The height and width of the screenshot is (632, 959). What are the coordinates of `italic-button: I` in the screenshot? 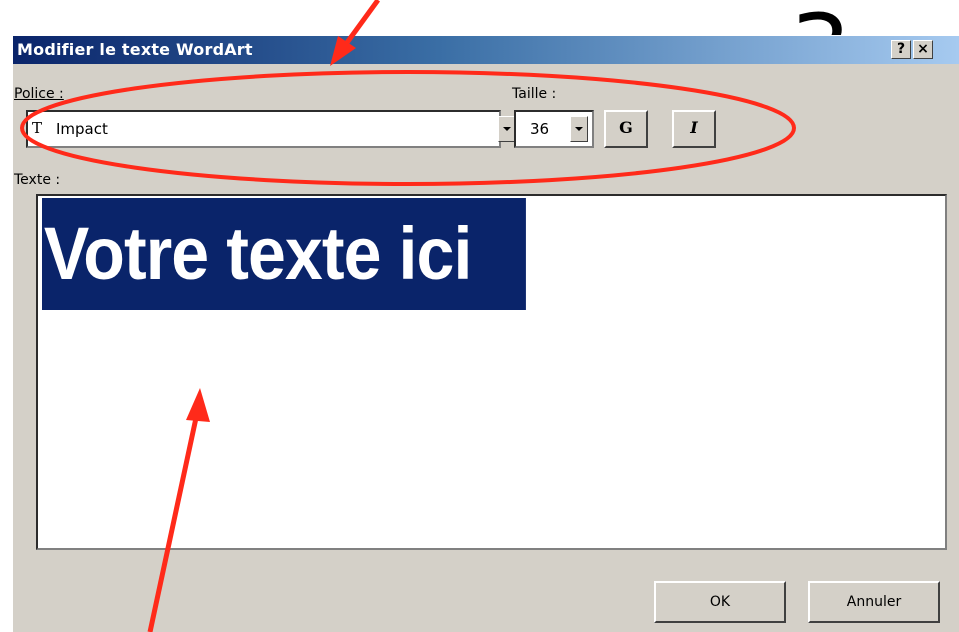 It's located at (694, 129).